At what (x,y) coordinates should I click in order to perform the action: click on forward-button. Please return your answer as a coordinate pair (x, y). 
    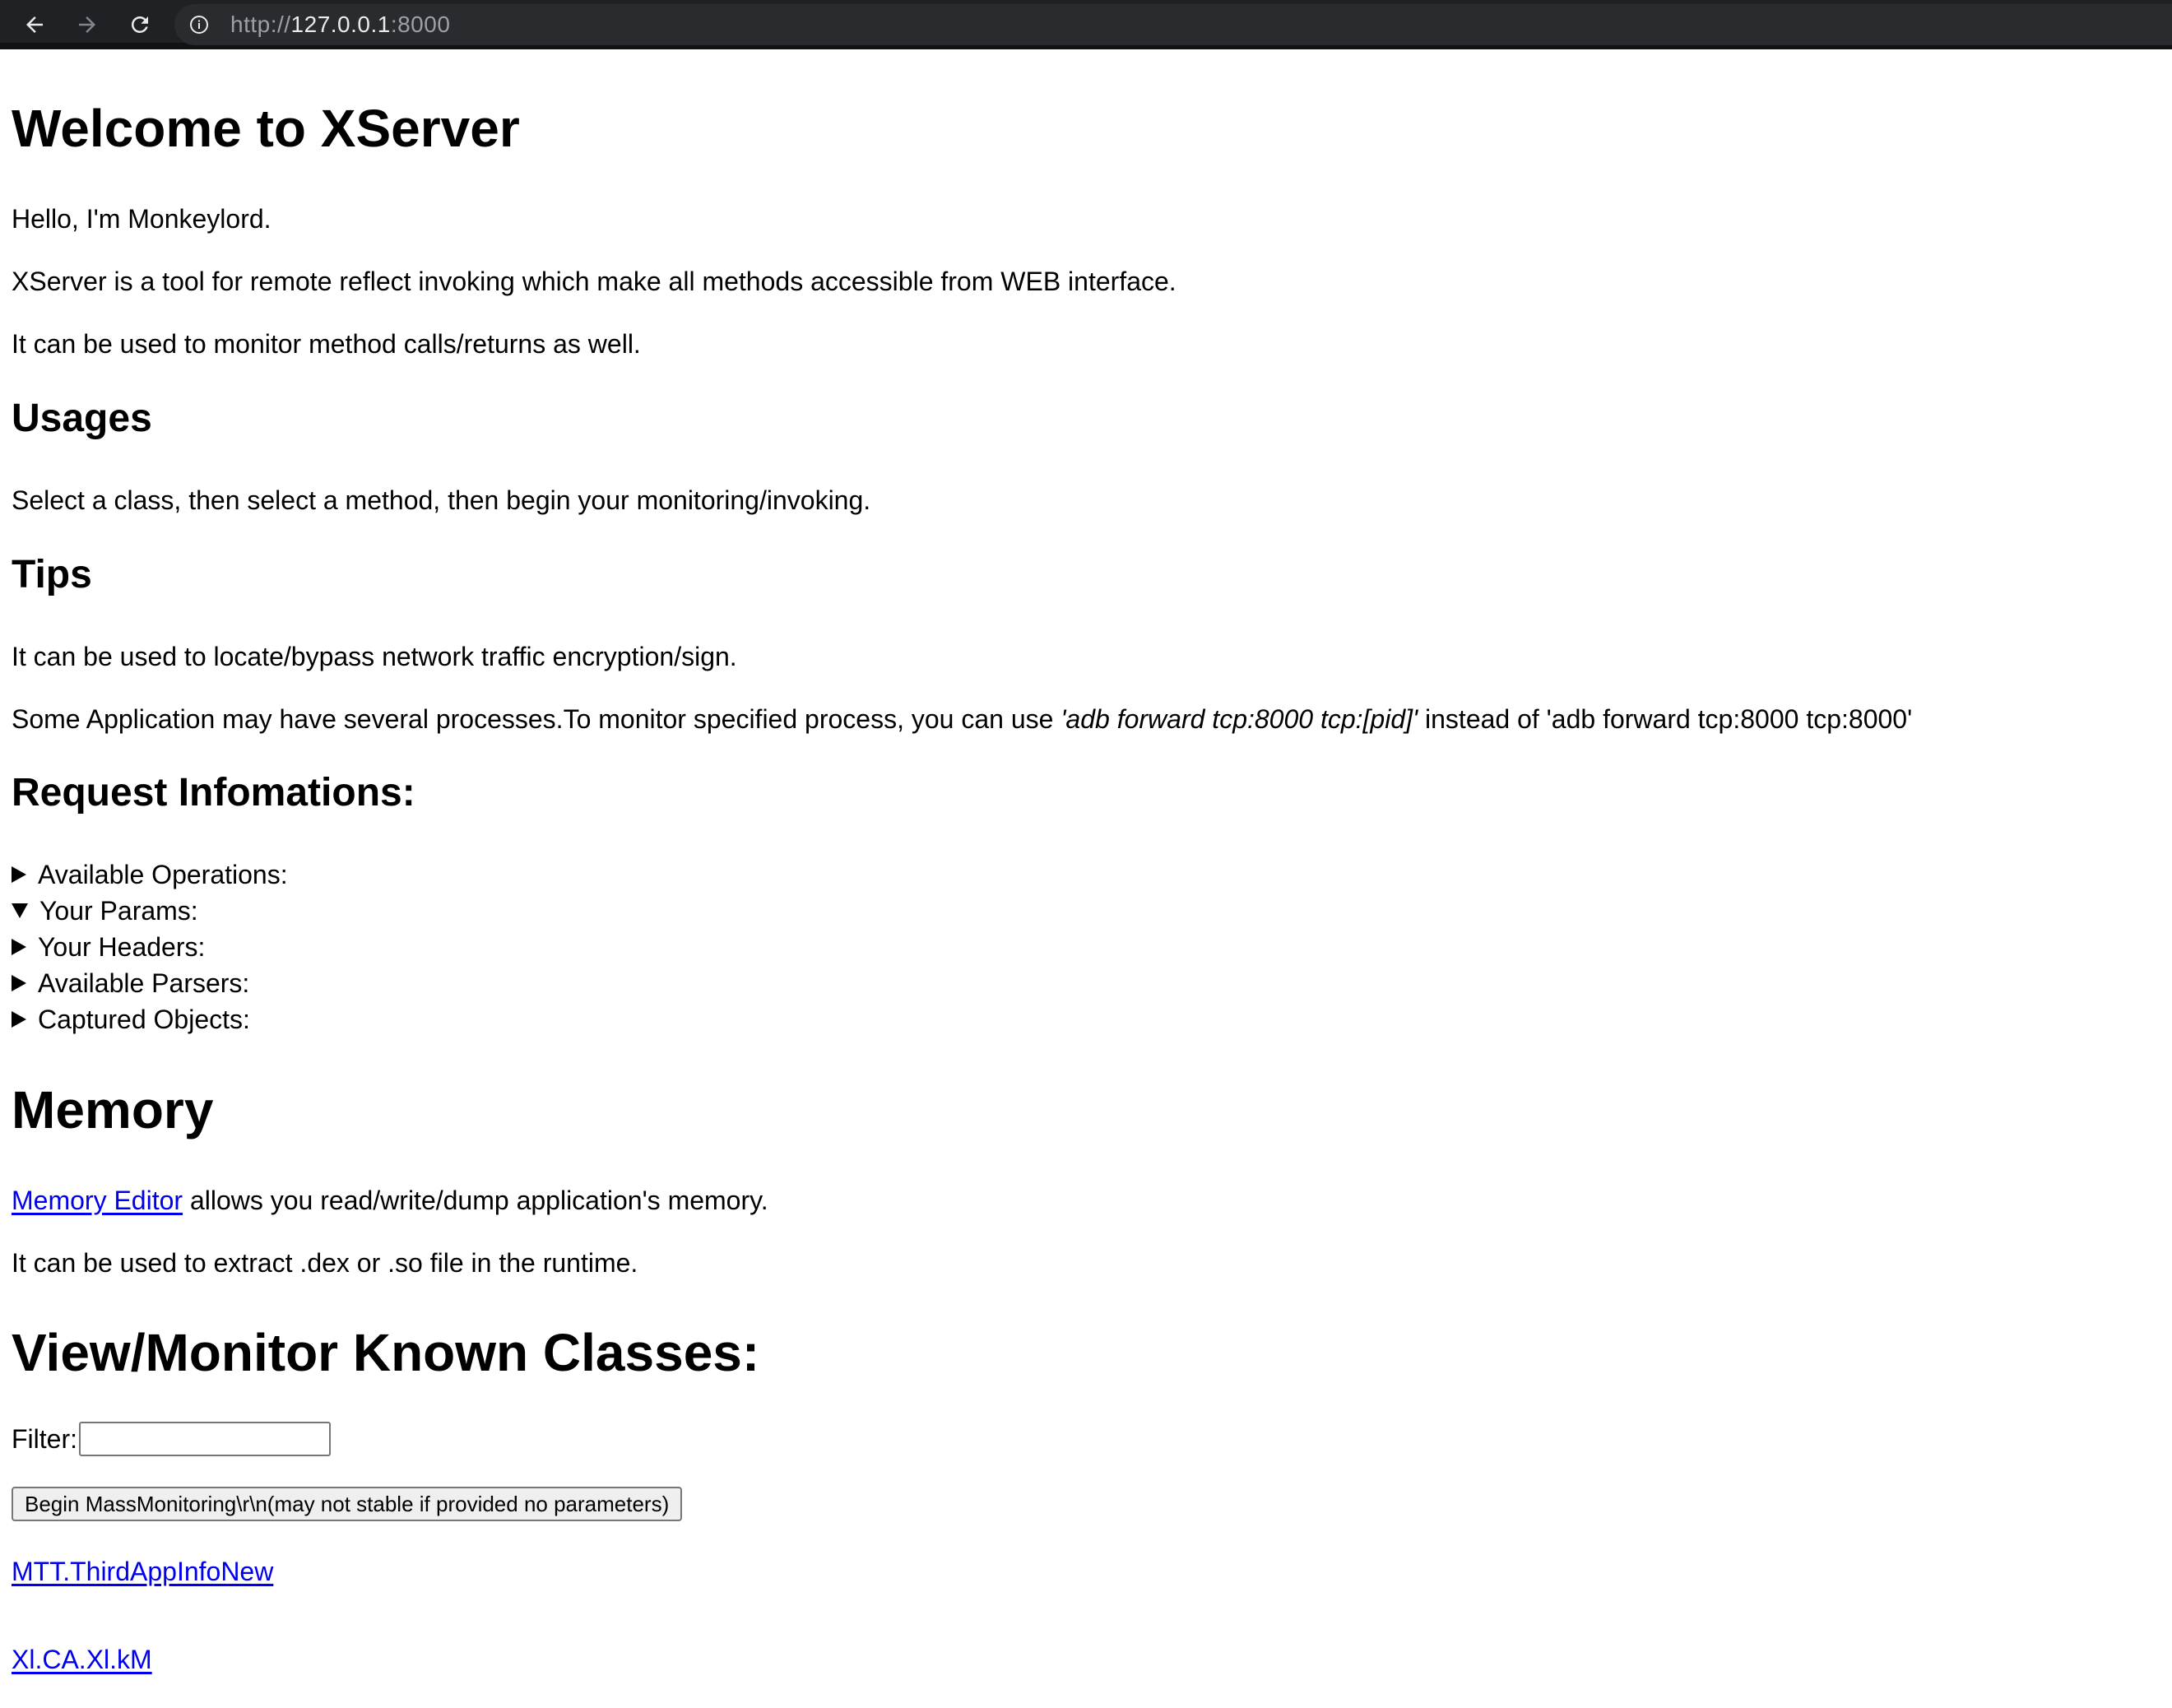
    Looking at the image, I should click on (87, 25).